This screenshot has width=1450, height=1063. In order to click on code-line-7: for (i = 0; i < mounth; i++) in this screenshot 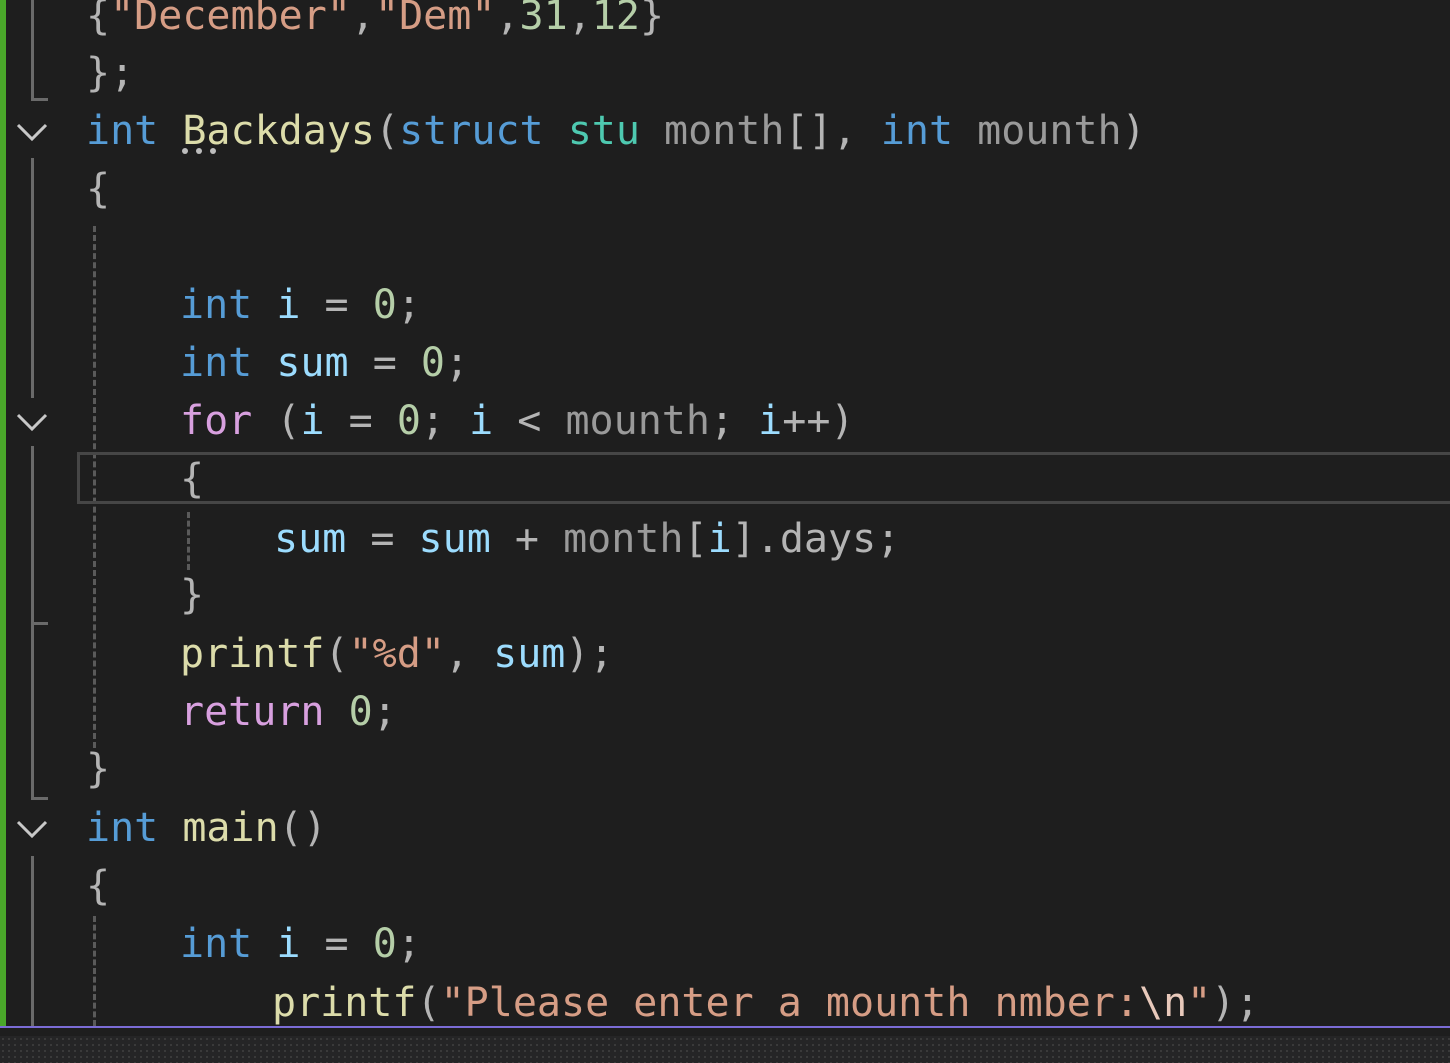, I will do `click(517, 421)`.